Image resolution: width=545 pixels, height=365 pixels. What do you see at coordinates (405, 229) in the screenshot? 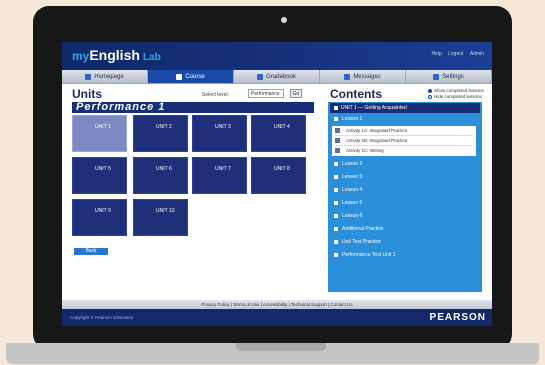
I see `lesson-item: Additional Practice` at bounding box center [405, 229].